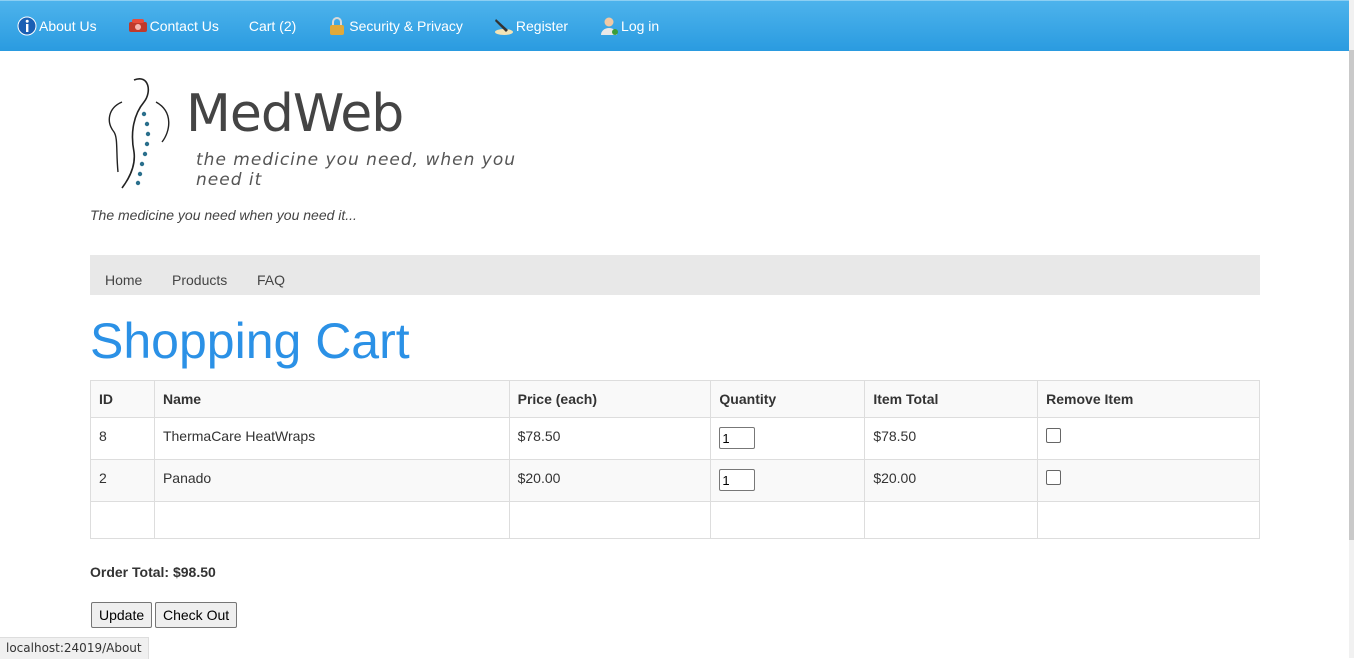 This screenshot has height=659, width=1354. What do you see at coordinates (610, 438) in the screenshot?
I see `cell-price: $78.50` at bounding box center [610, 438].